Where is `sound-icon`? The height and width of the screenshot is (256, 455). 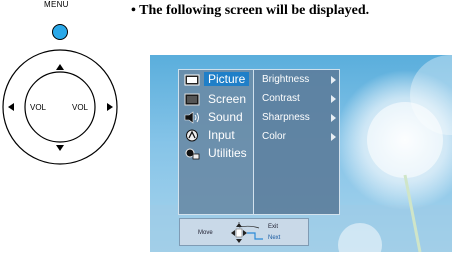
sound-icon is located at coordinates (191, 117).